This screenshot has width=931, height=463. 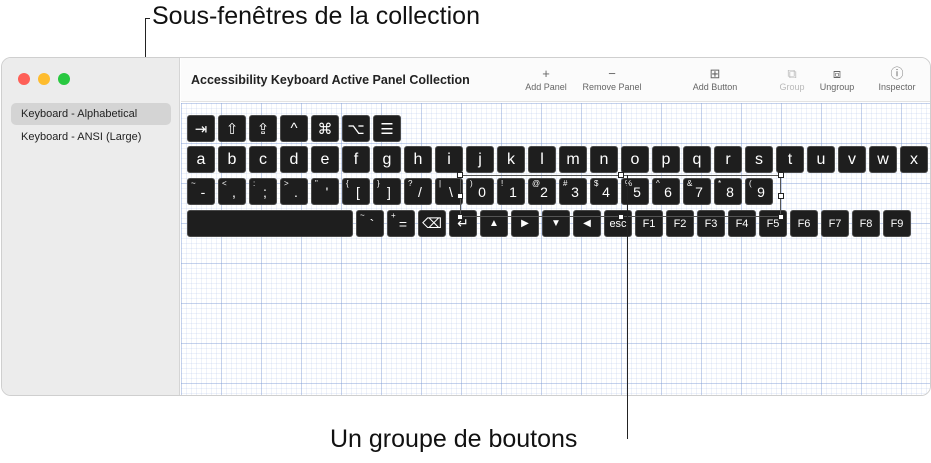 What do you see at coordinates (294, 128) in the screenshot?
I see `modifier-key: ^` at bounding box center [294, 128].